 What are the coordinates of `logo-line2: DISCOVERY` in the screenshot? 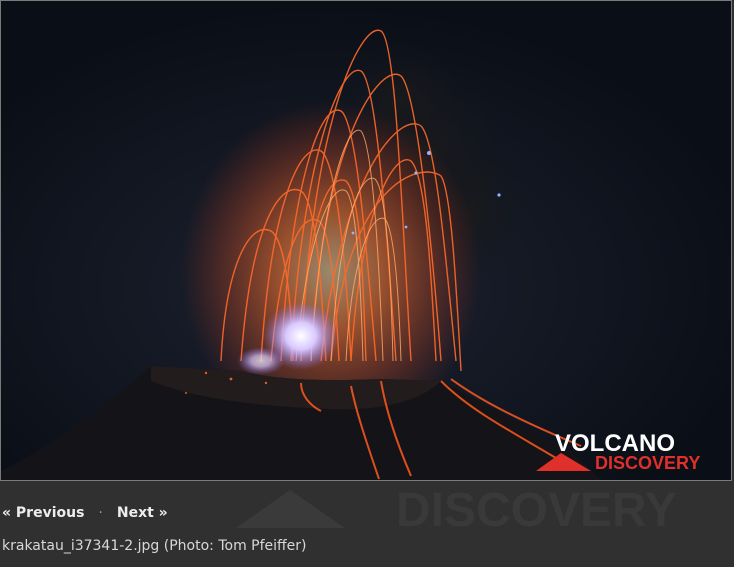 It's located at (647, 463).